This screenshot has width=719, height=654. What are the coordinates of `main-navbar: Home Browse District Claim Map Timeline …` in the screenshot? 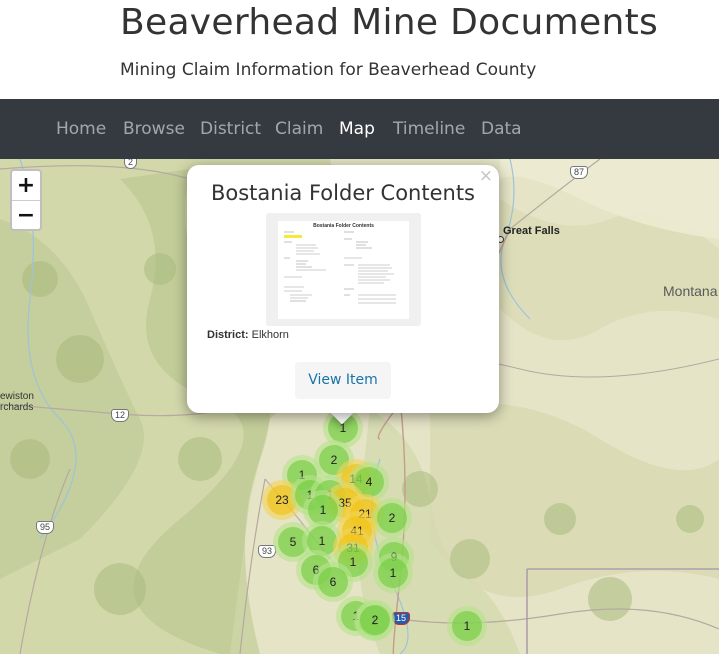 It's located at (359, 129).